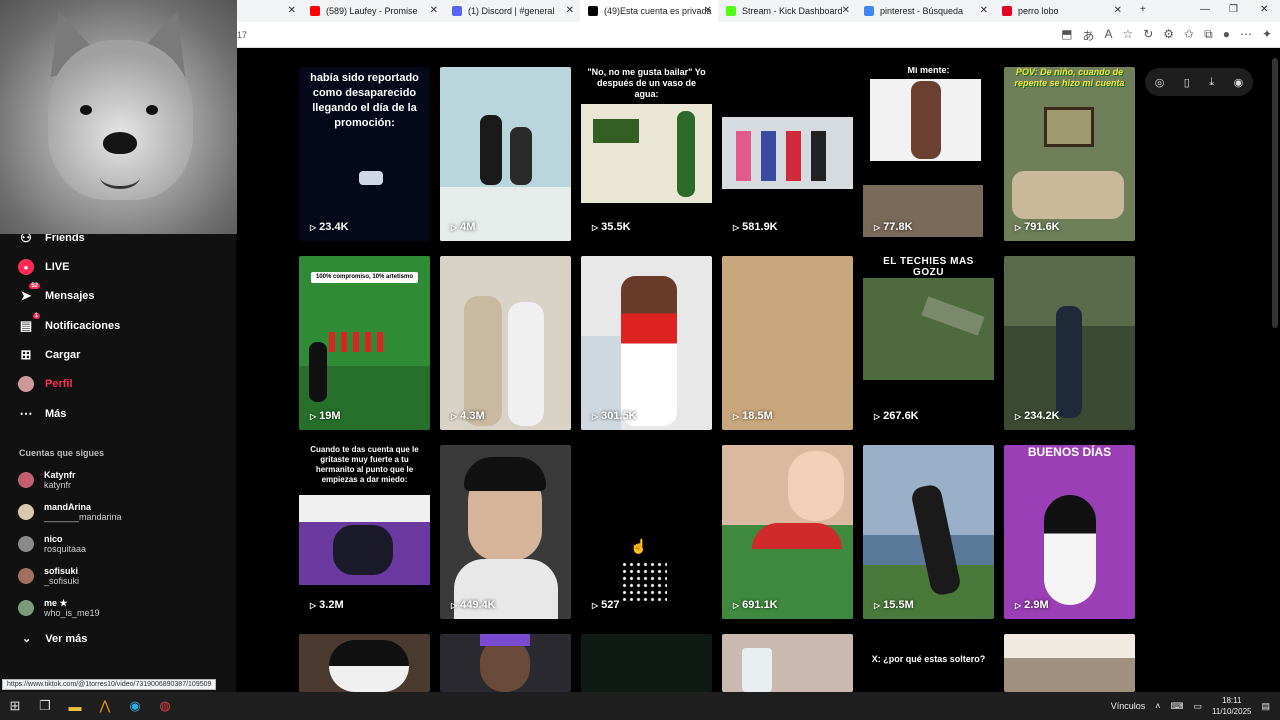 The height and width of the screenshot is (720, 1280). I want to click on video-thumbnail: Mi mente: ▷ 77.8K, so click(928, 154).